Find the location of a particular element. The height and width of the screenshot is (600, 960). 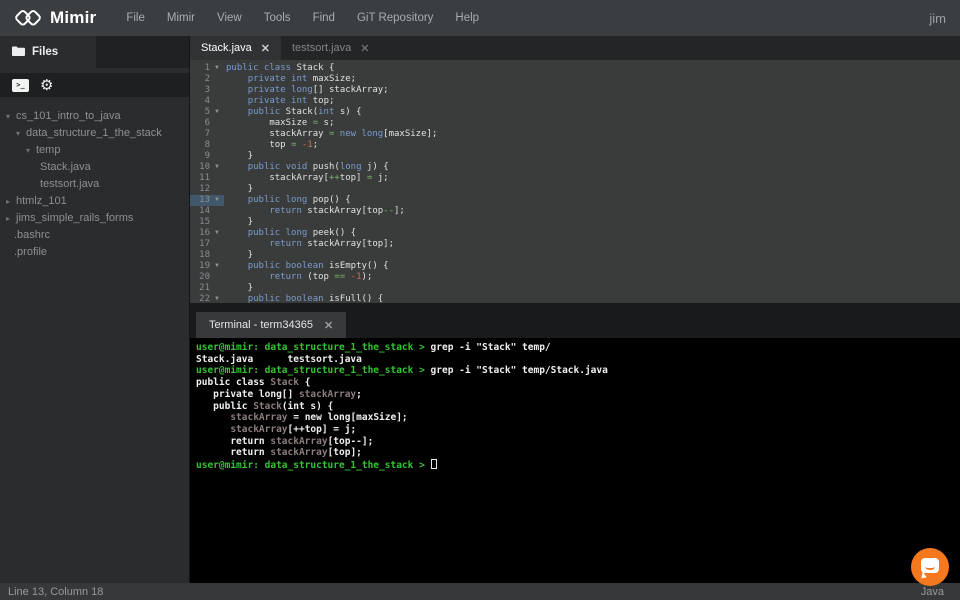

line-number: 21 is located at coordinates (204, 288).